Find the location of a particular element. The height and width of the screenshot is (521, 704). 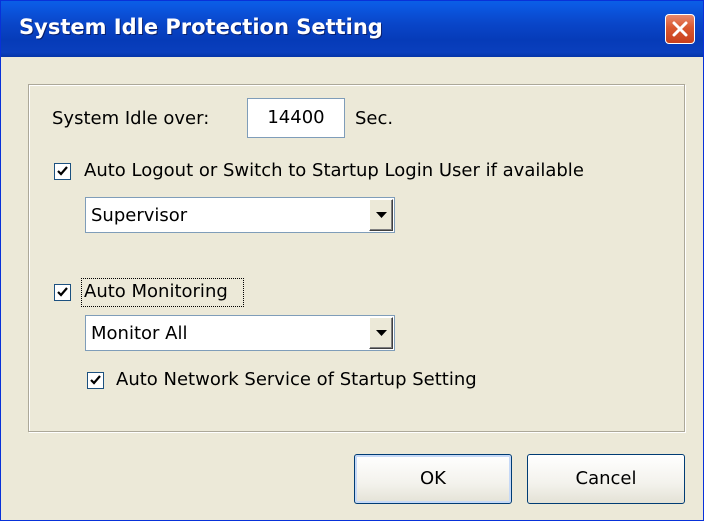

ok-button: OK is located at coordinates (433, 479).